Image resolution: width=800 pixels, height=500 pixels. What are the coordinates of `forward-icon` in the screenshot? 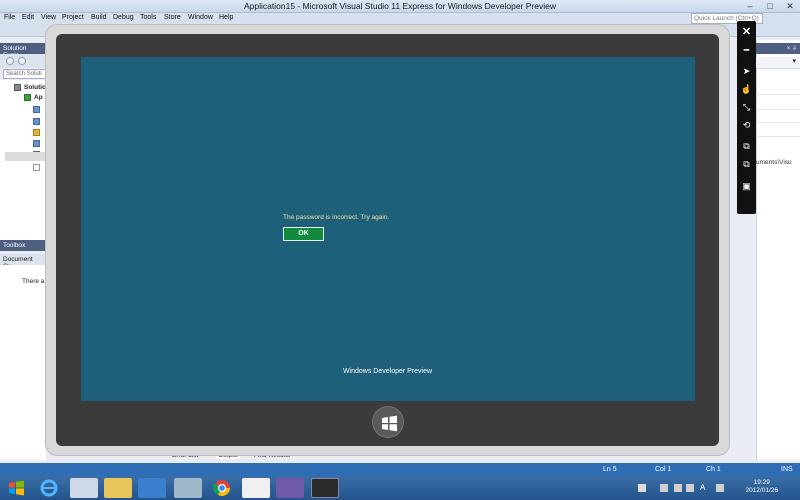 It's located at (22, 61).